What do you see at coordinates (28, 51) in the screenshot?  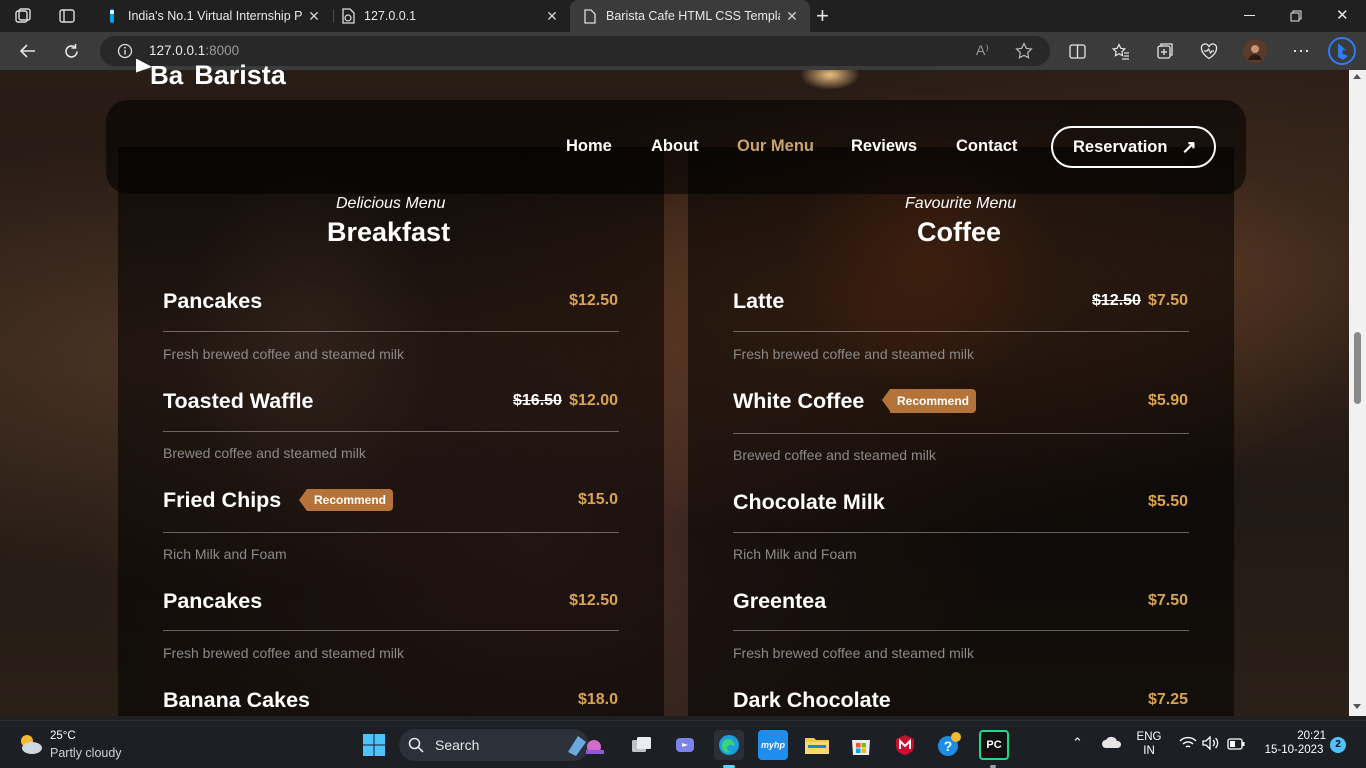 I see `back-icon` at bounding box center [28, 51].